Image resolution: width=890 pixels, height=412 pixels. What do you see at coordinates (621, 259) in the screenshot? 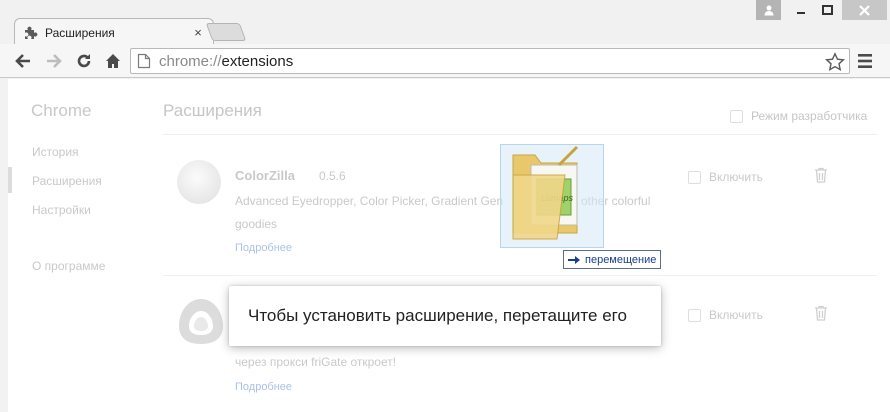
I see `drag-tooltip-label: перемещение` at bounding box center [621, 259].